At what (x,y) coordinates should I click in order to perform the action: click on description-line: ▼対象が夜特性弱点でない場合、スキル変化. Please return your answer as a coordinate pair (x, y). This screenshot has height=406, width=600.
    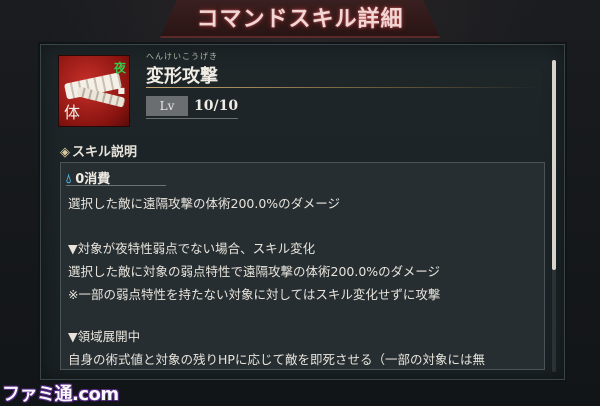
    Looking at the image, I should click on (192, 248).